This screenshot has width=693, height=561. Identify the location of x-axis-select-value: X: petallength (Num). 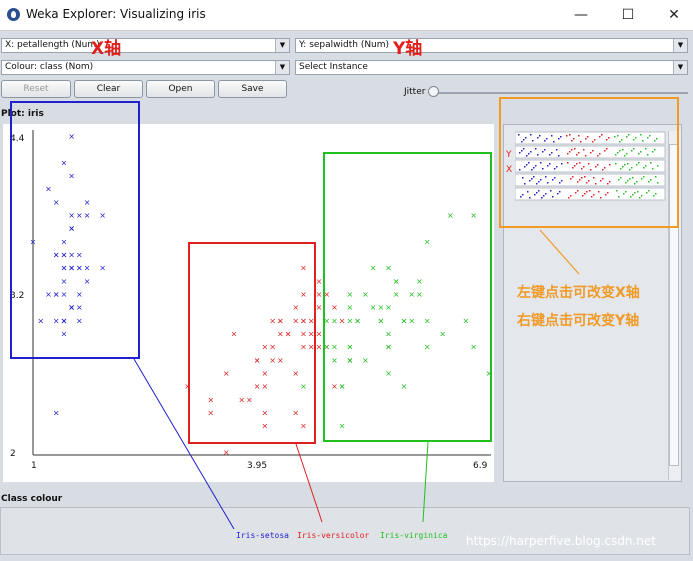
(52, 45).